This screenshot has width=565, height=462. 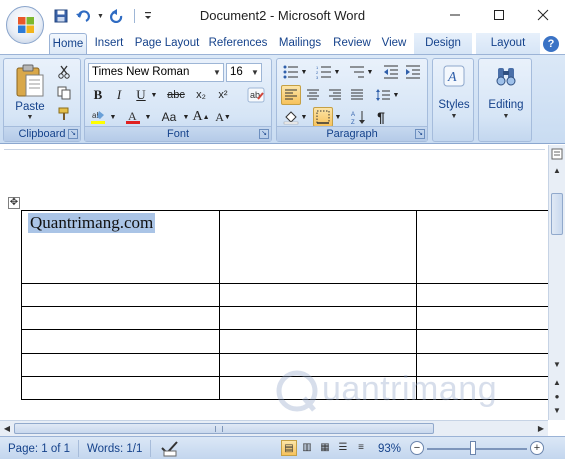 What do you see at coordinates (307, 448) in the screenshot?
I see `full-screen-reading-view-icon: ▥` at bounding box center [307, 448].